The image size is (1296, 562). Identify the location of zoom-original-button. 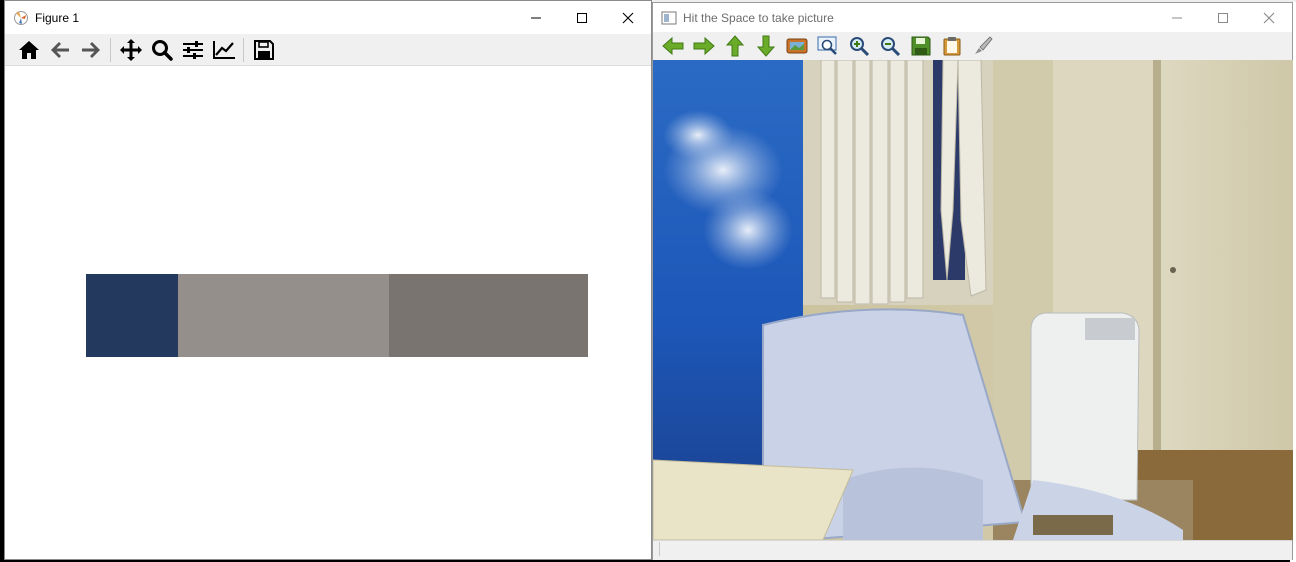
(827, 46).